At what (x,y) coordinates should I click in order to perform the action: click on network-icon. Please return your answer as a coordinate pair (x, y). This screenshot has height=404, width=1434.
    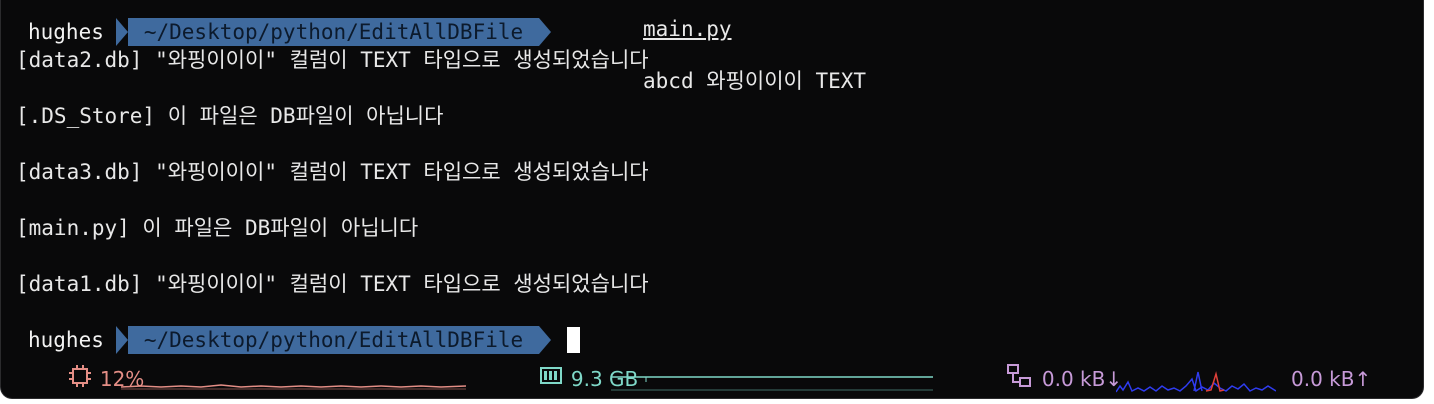
    Looking at the image, I should click on (994, 367).